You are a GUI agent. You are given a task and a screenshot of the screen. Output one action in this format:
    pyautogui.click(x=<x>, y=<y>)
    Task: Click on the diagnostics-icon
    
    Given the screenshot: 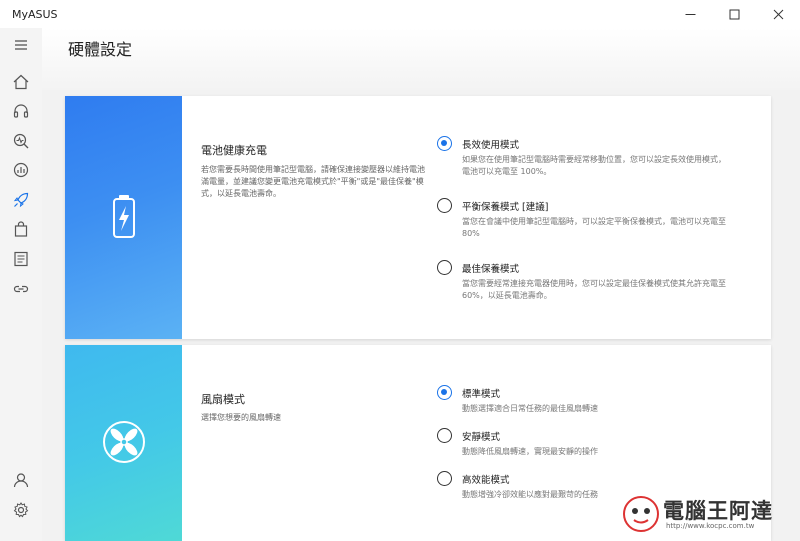 What is the action you would take?
    pyautogui.click(x=21, y=141)
    